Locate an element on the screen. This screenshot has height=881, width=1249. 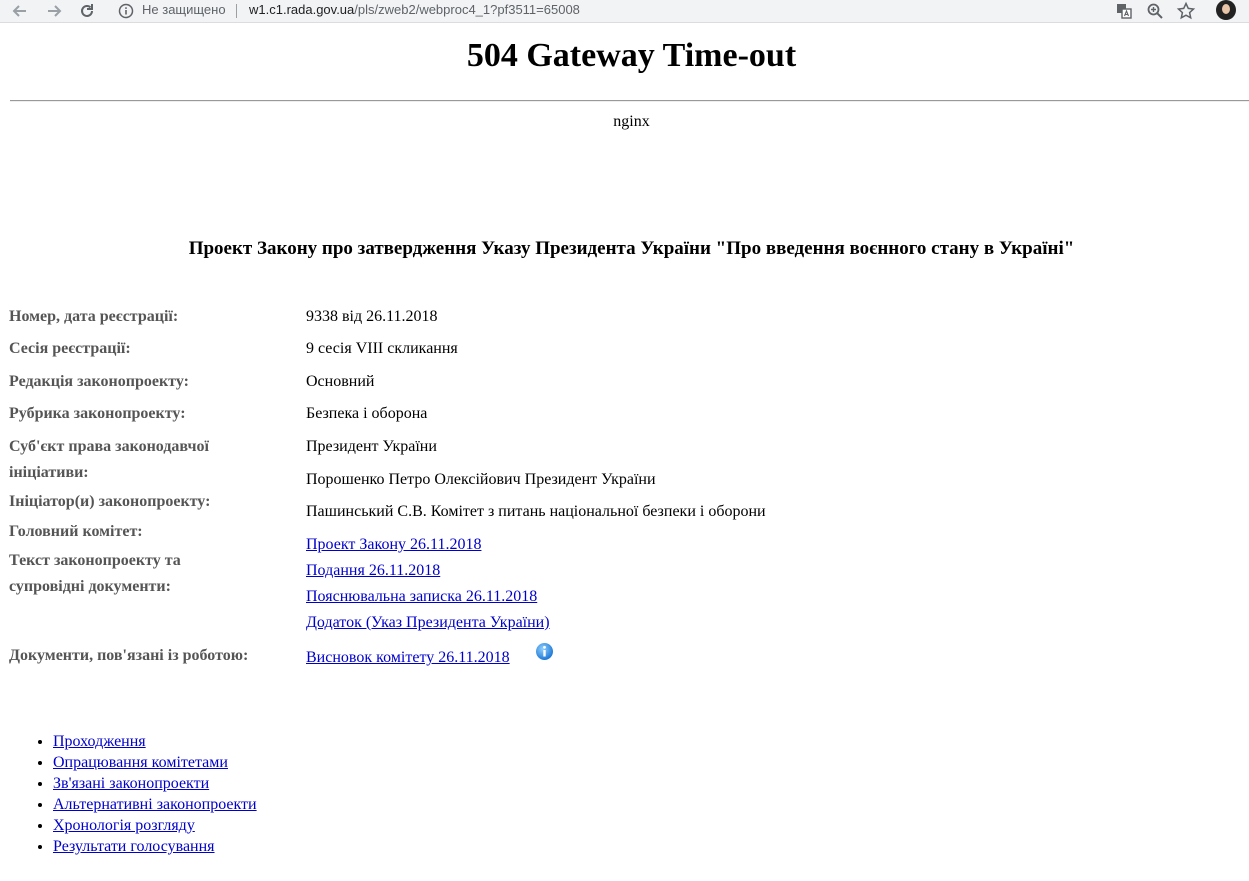
label-committee: Головний комітет: is located at coordinates (76, 531).